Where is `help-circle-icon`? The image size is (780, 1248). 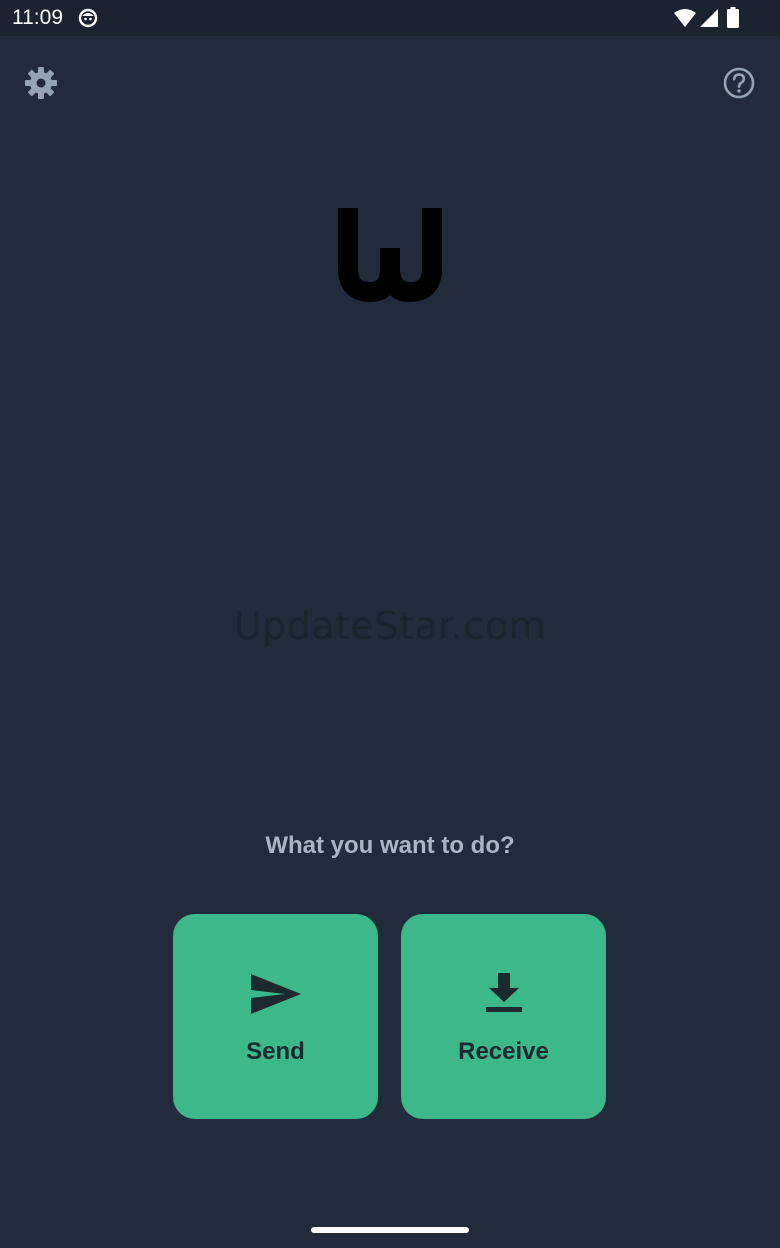 help-circle-icon is located at coordinates (739, 83).